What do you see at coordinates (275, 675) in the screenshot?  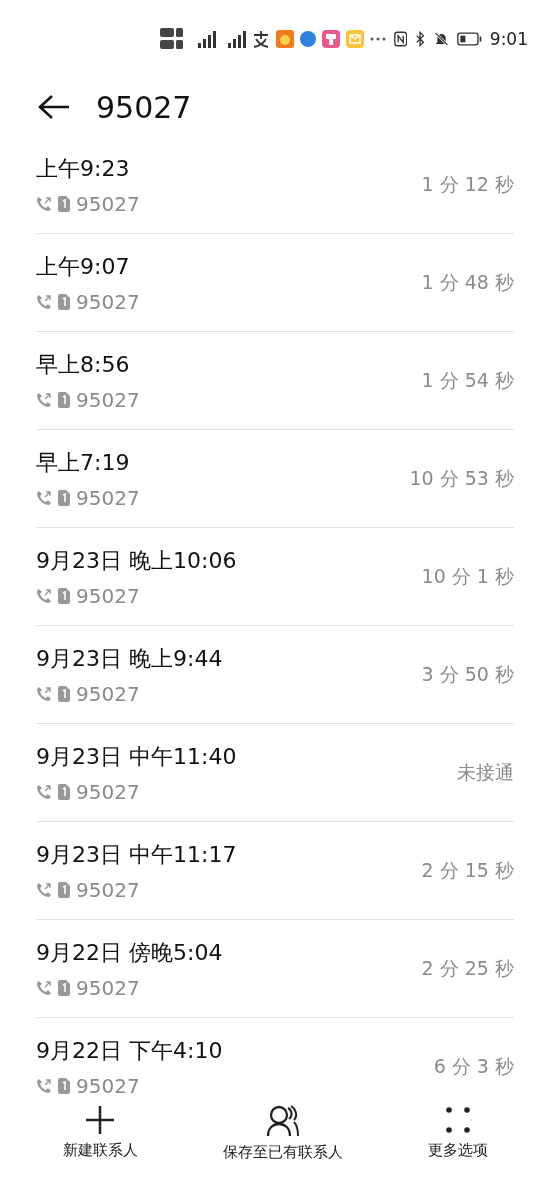 I see `call-log-item: 9月23日 晚上9:44 95027 3 分 50 秒` at bounding box center [275, 675].